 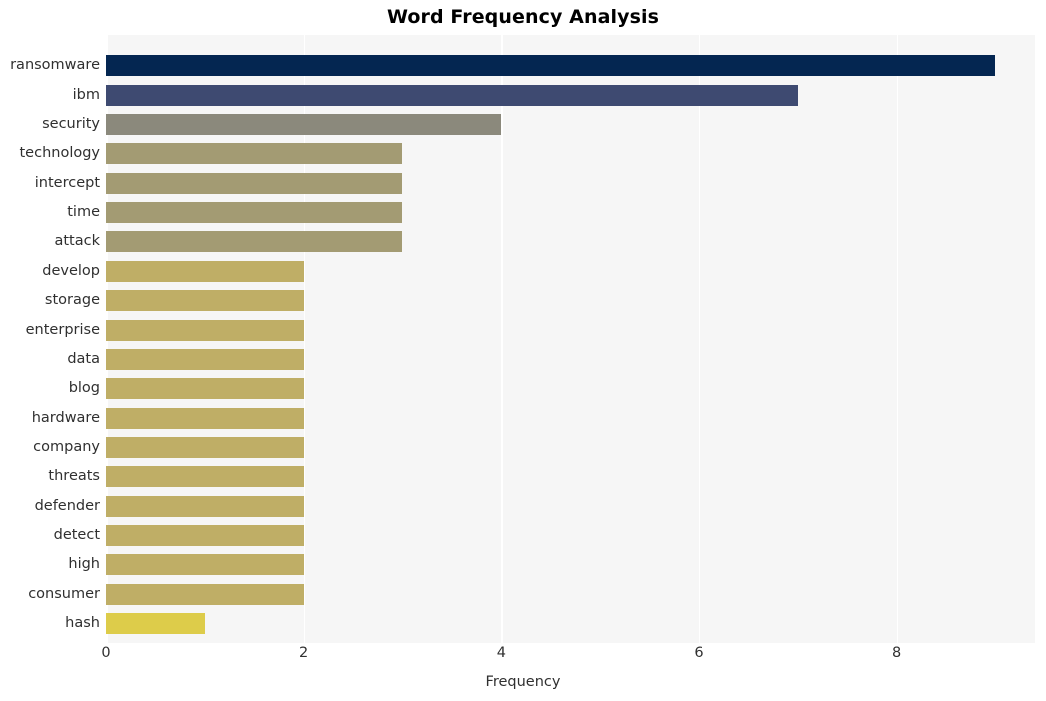 What do you see at coordinates (568, 657) in the screenshot?
I see `x-axis-tick-labels: 0 2 4 6 8` at bounding box center [568, 657].